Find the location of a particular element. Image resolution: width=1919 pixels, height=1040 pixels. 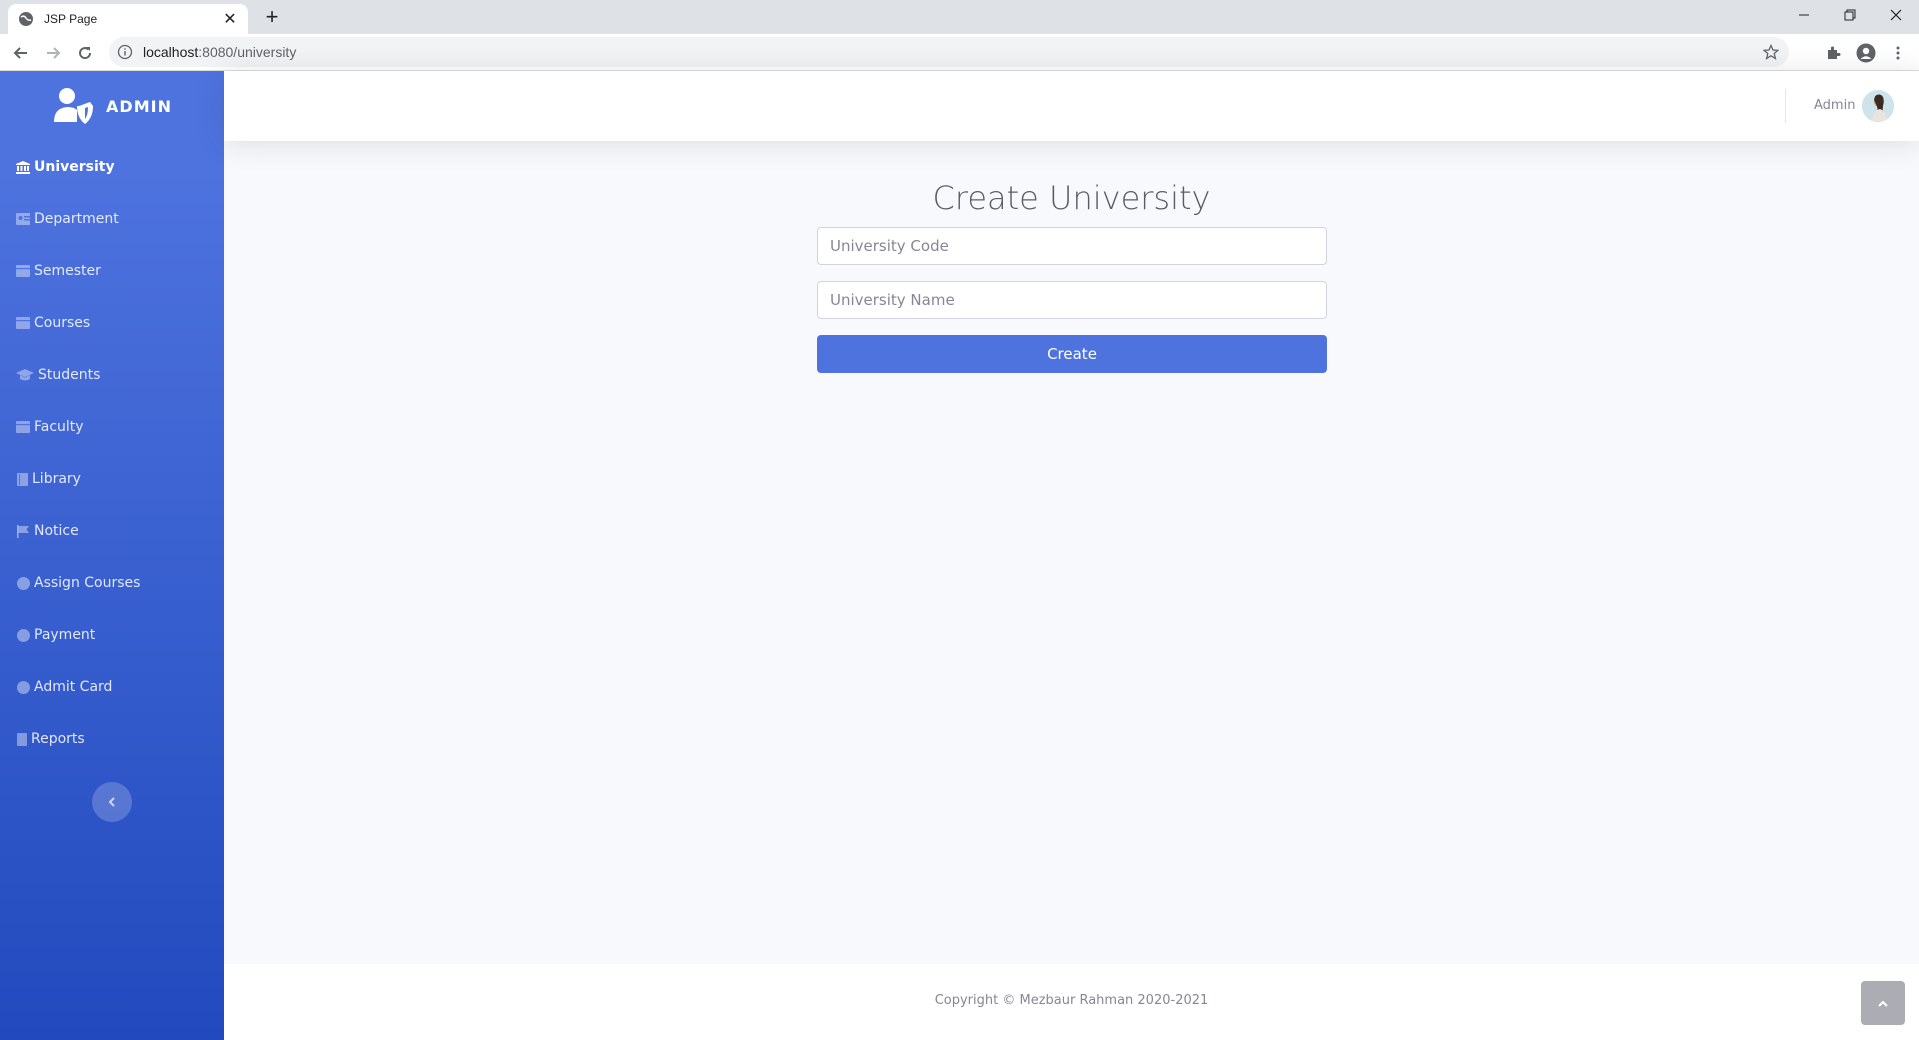

sidebar-item-admit-card: Admit Card is located at coordinates (112, 687).